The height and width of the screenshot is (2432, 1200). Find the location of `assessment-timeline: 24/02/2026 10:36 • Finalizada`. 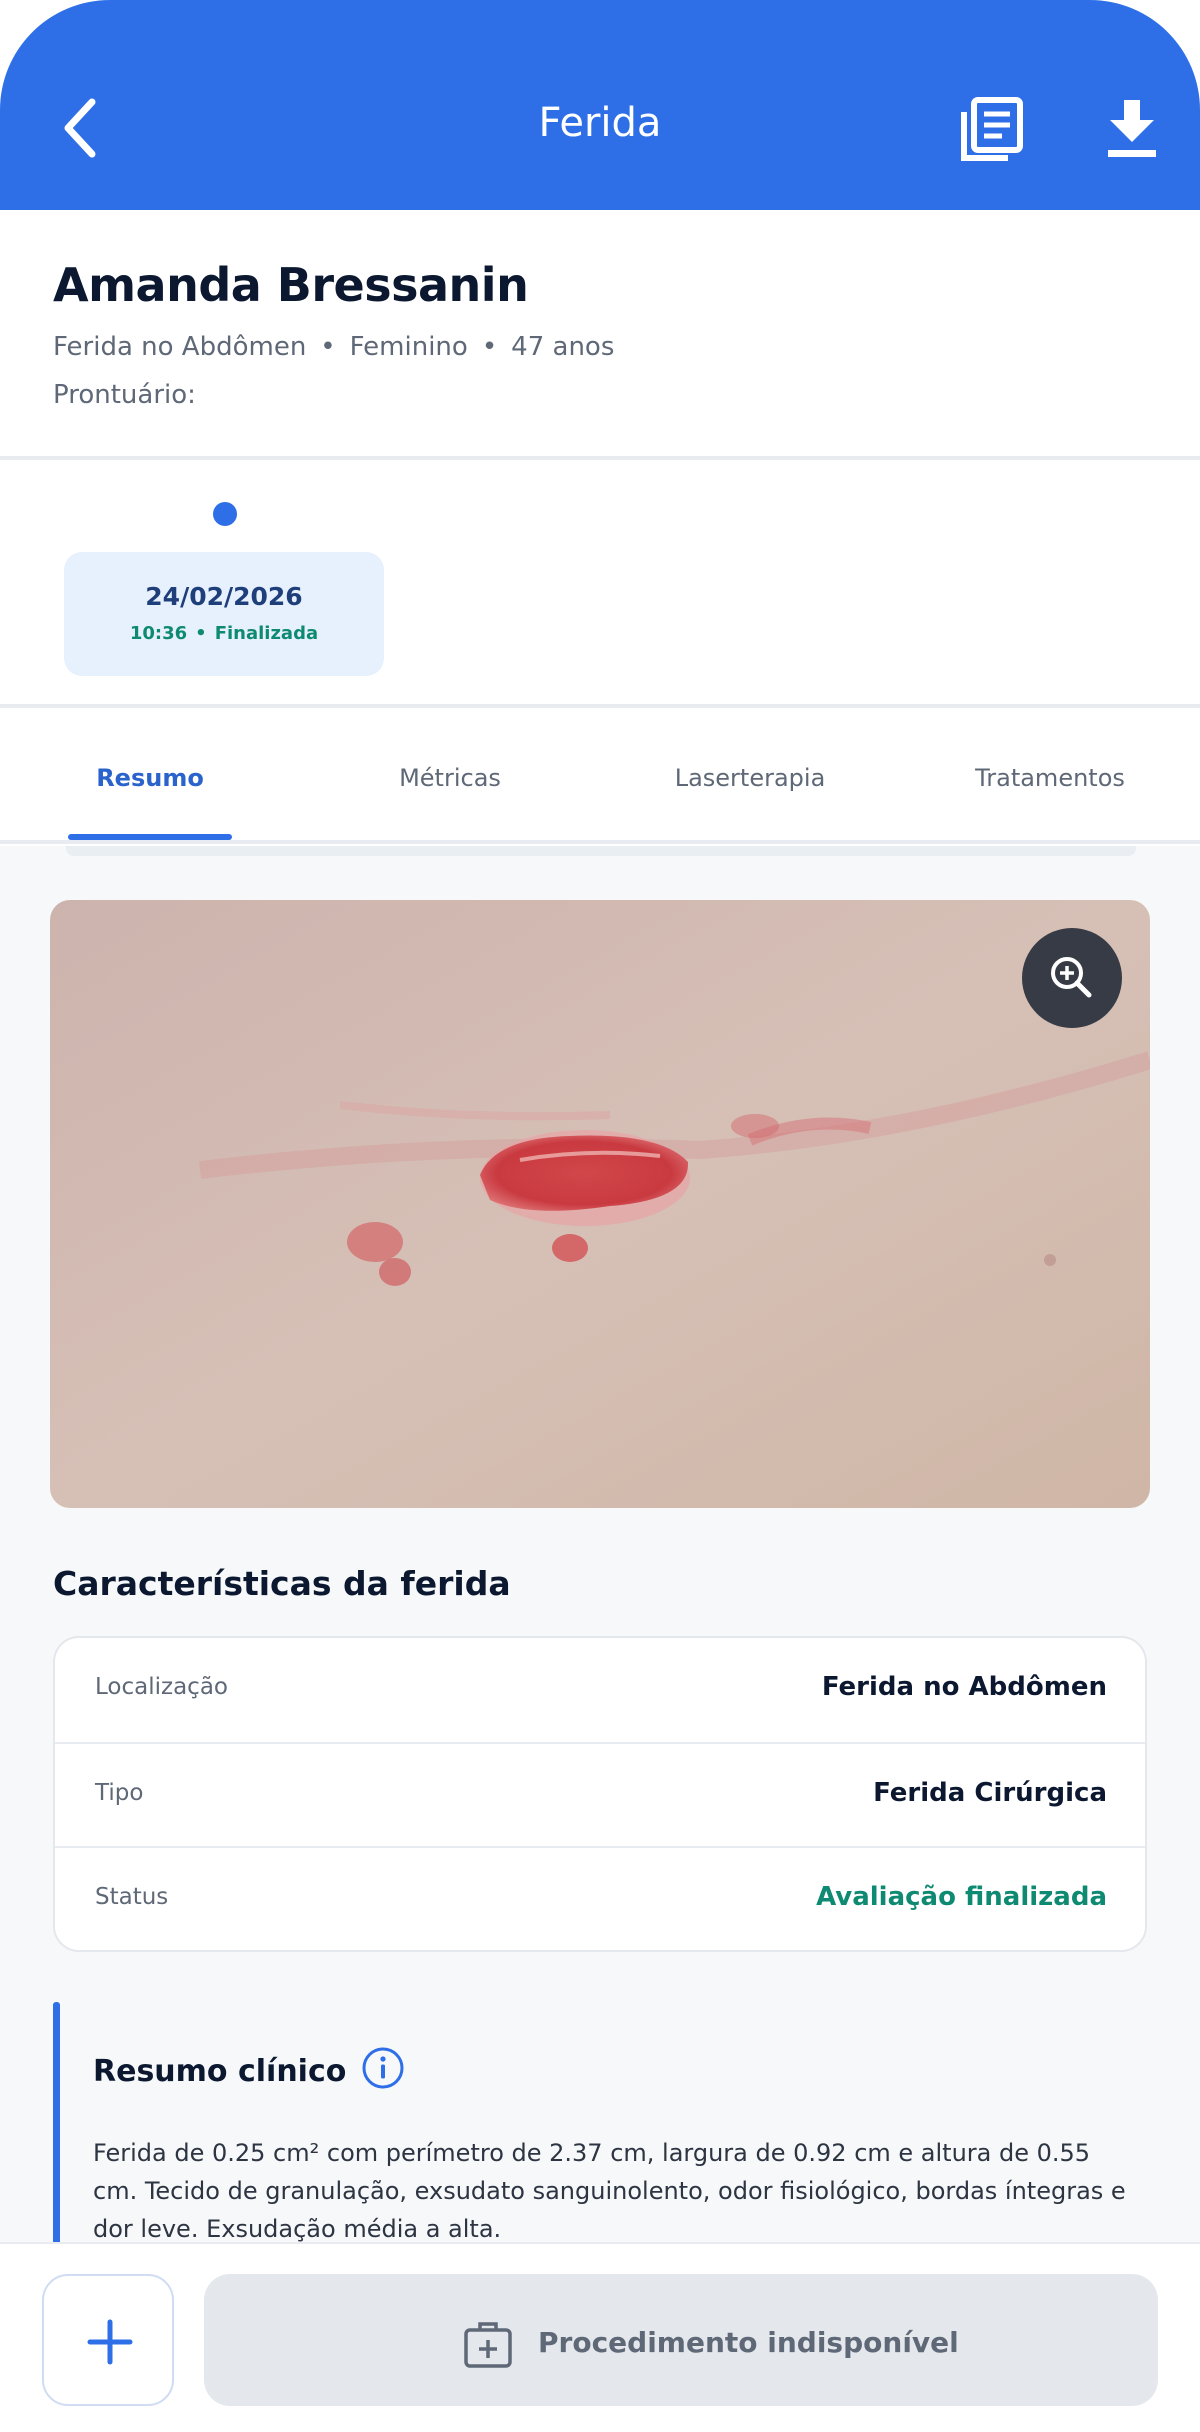

assessment-timeline: 24/02/2026 10:36 • Finalizada is located at coordinates (600, 584).